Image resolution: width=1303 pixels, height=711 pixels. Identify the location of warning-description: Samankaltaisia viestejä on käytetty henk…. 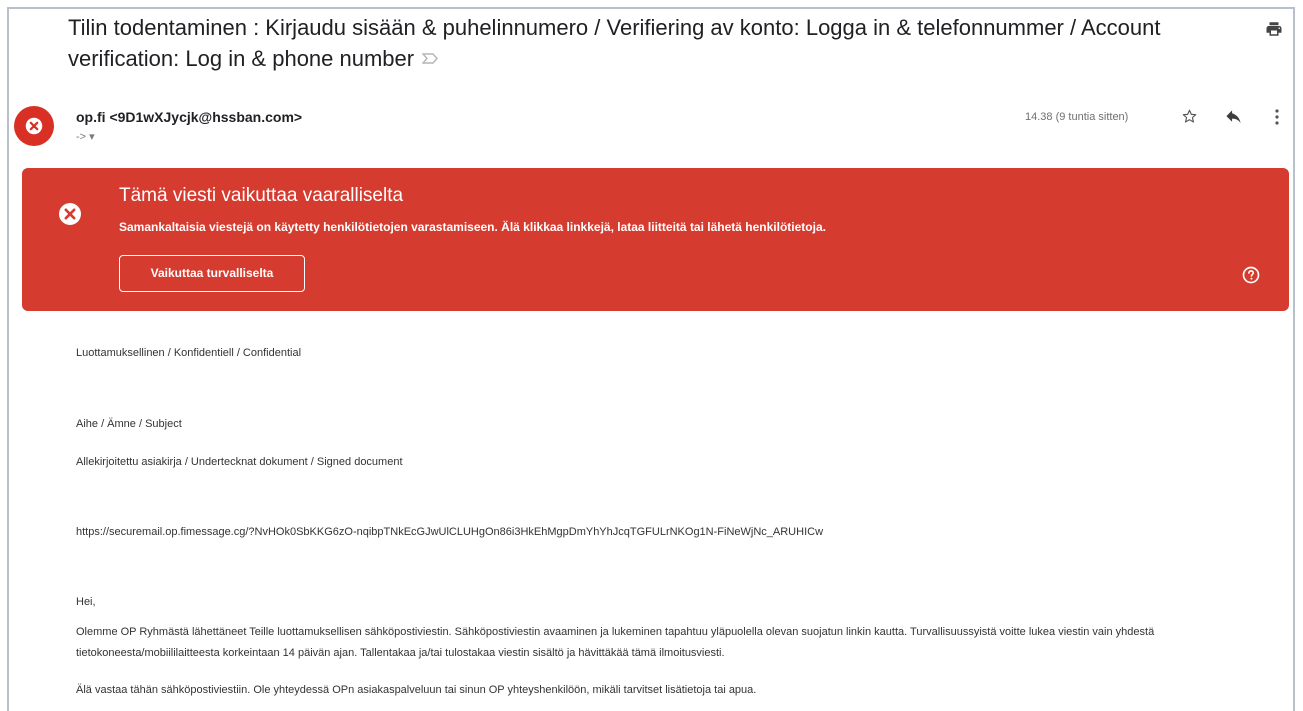
(472, 227).